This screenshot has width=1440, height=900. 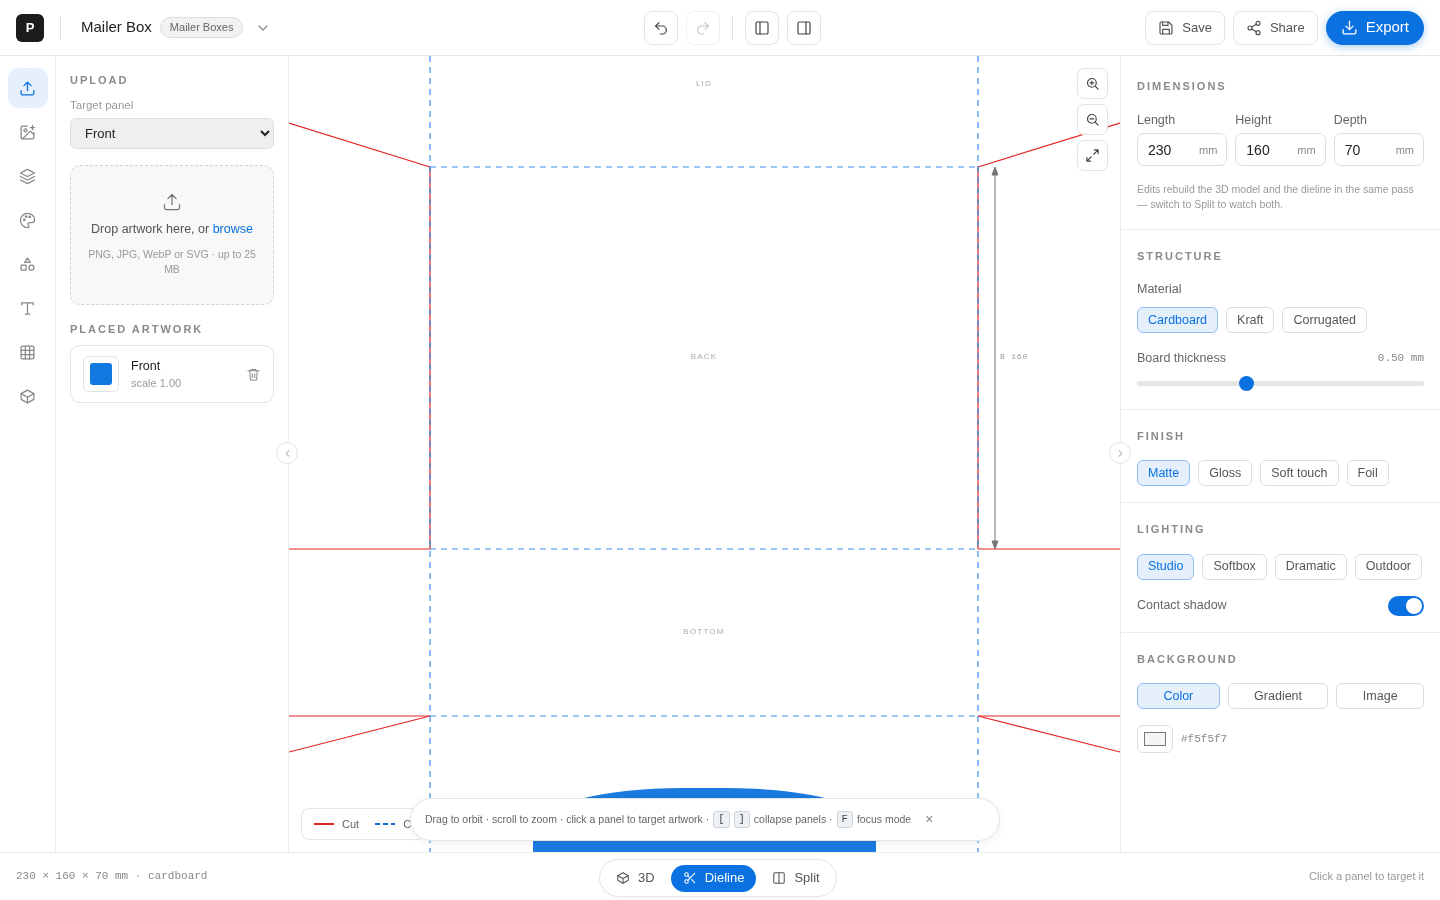 What do you see at coordinates (1188, 659) in the screenshot?
I see `section-heading: BACKGROUND` at bounding box center [1188, 659].